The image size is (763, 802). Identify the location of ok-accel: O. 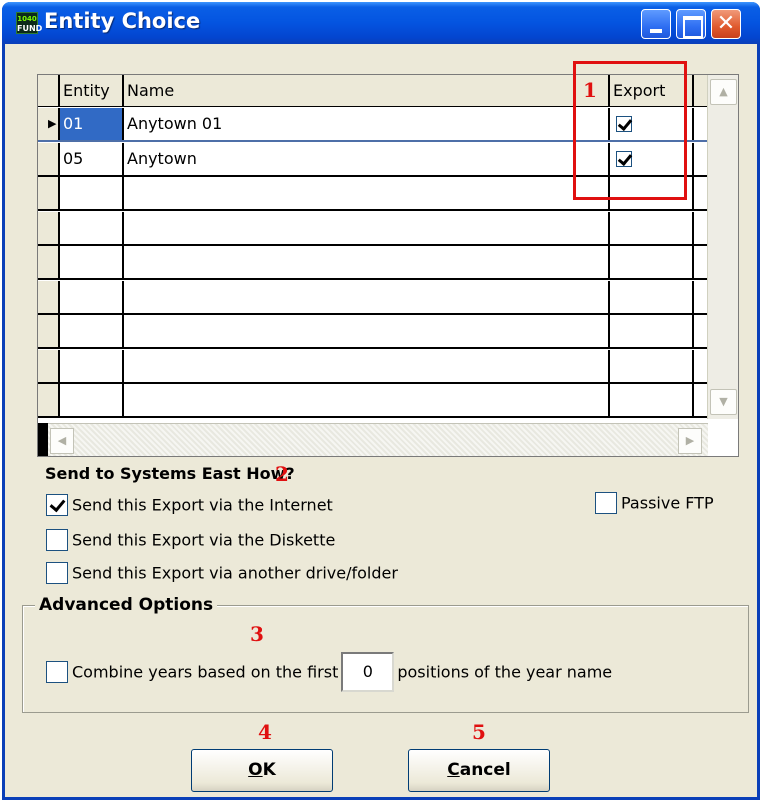
(255, 770).